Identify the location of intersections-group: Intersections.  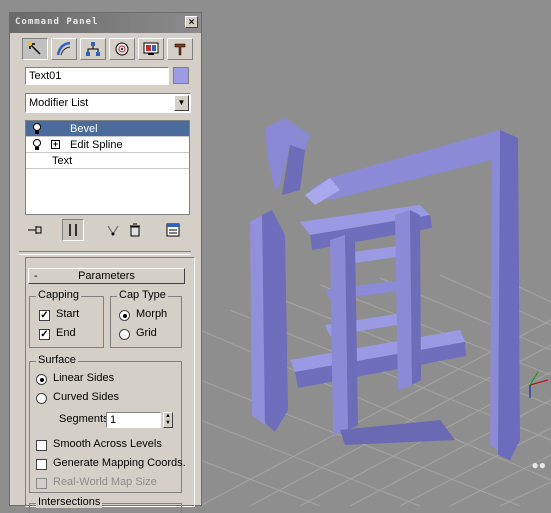
(105, 504).